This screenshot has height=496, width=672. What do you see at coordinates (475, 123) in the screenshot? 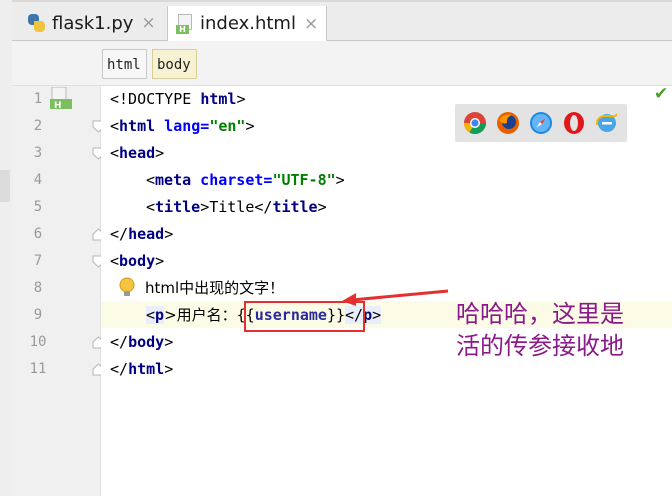
I see `chrome-icon` at bounding box center [475, 123].